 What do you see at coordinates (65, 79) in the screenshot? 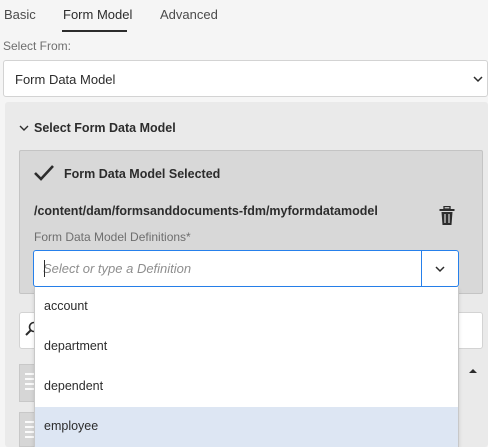
I see `select-from-value: Form Data Model` at bounding box center [65, 79].